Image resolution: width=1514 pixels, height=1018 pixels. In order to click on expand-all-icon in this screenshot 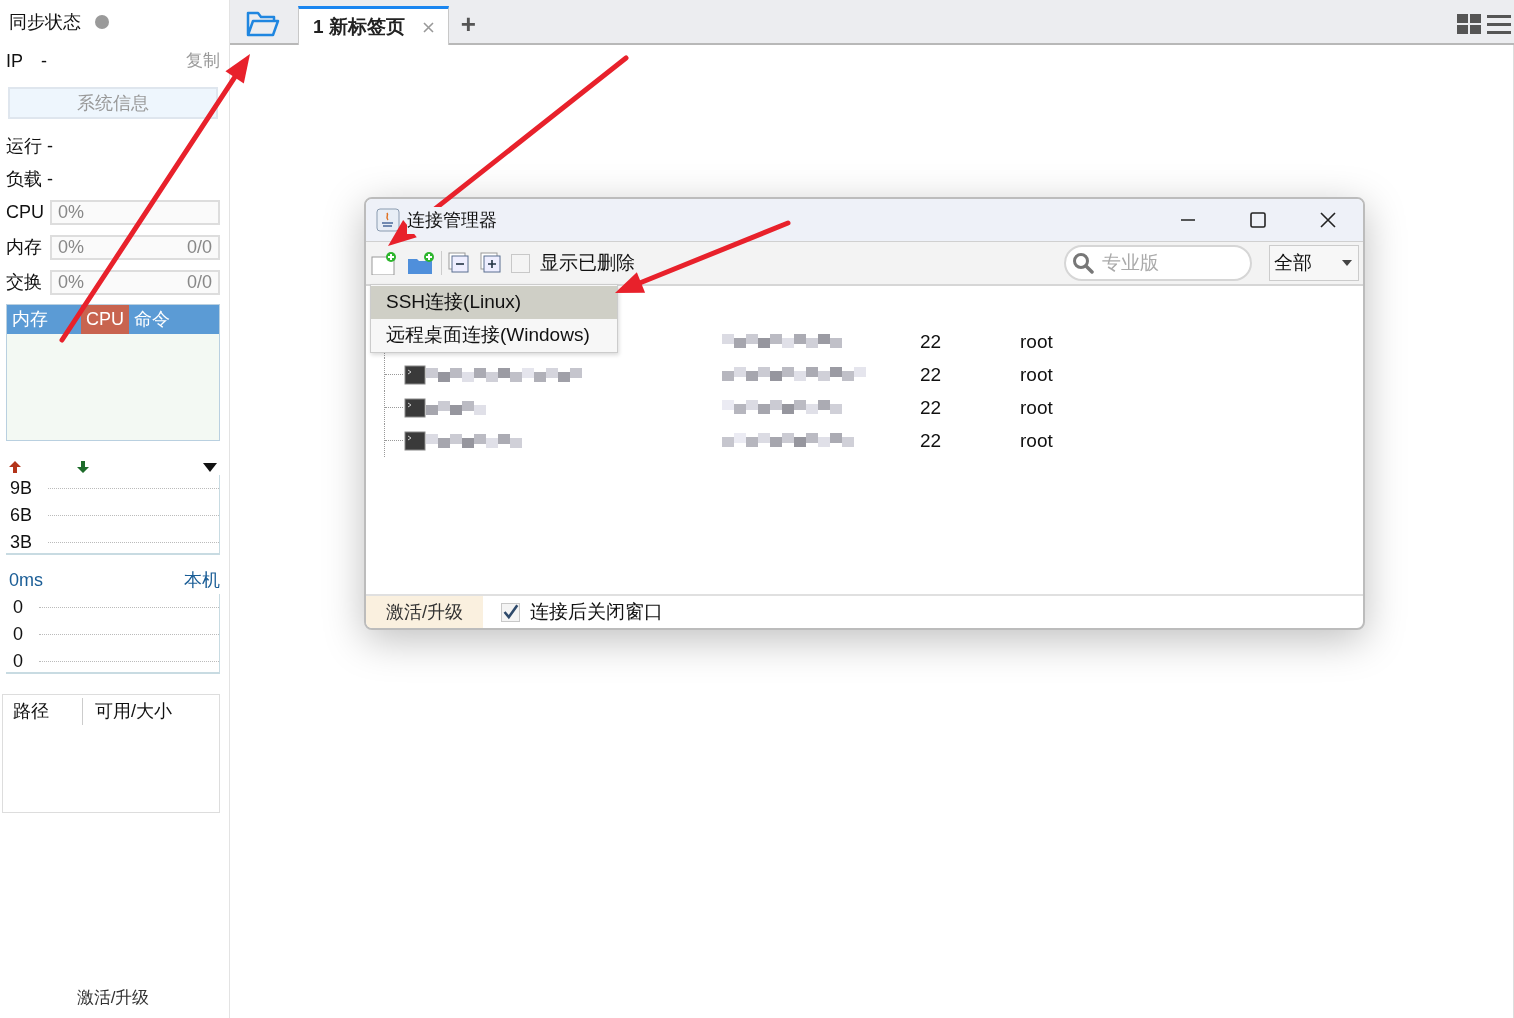, I will do `click(491, 263)`.